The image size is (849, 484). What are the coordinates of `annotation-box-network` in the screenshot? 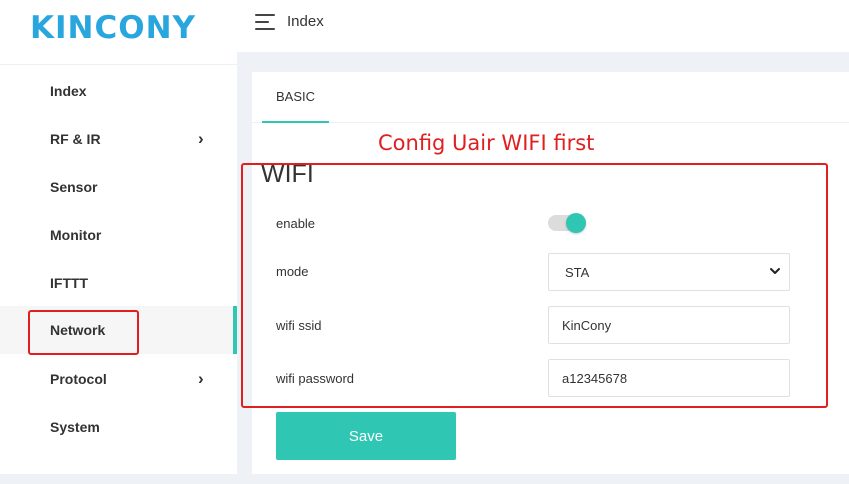 It's located at (83, 332).